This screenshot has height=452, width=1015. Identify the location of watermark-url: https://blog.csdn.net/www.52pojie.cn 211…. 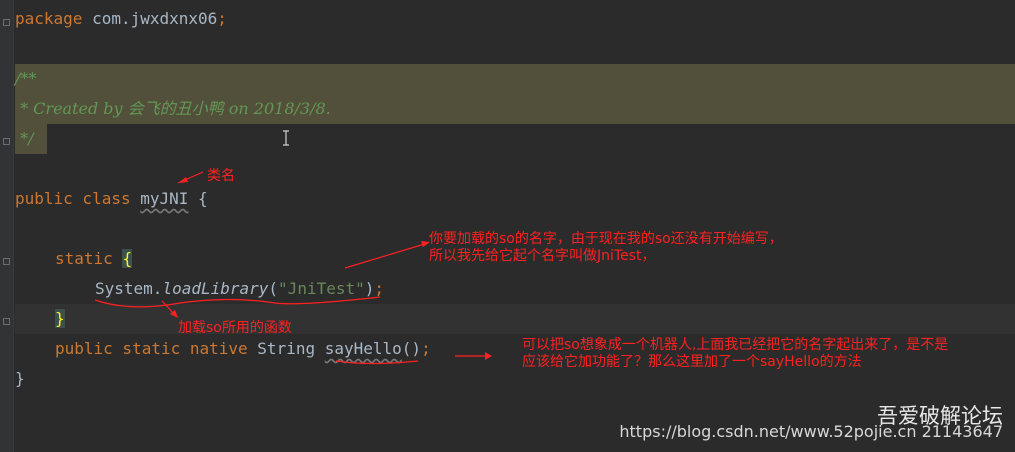
(811, 431).